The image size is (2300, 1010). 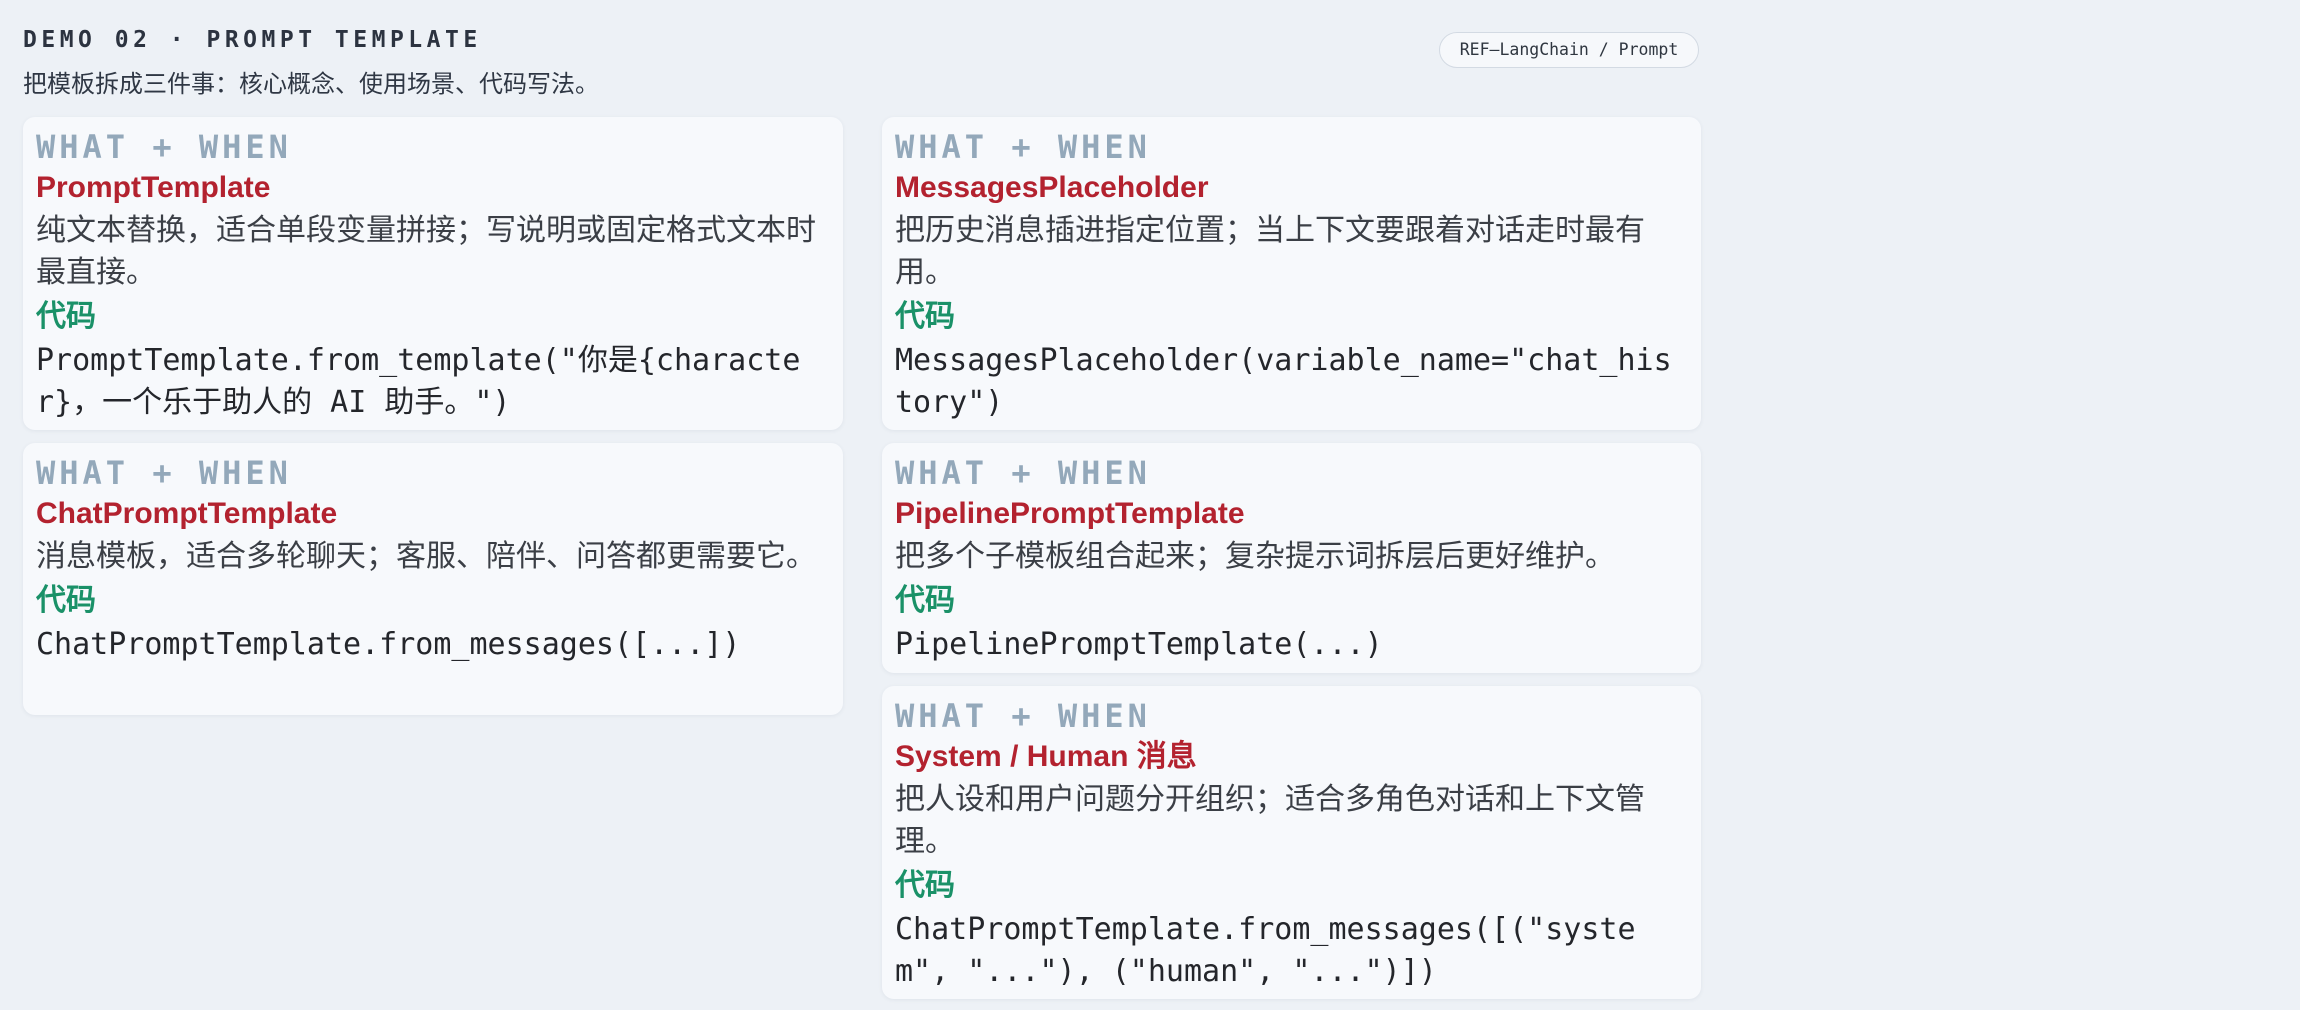 I want to click on reference-badge: REF—LangChain / Prompt, so click(x=1569, y=50).